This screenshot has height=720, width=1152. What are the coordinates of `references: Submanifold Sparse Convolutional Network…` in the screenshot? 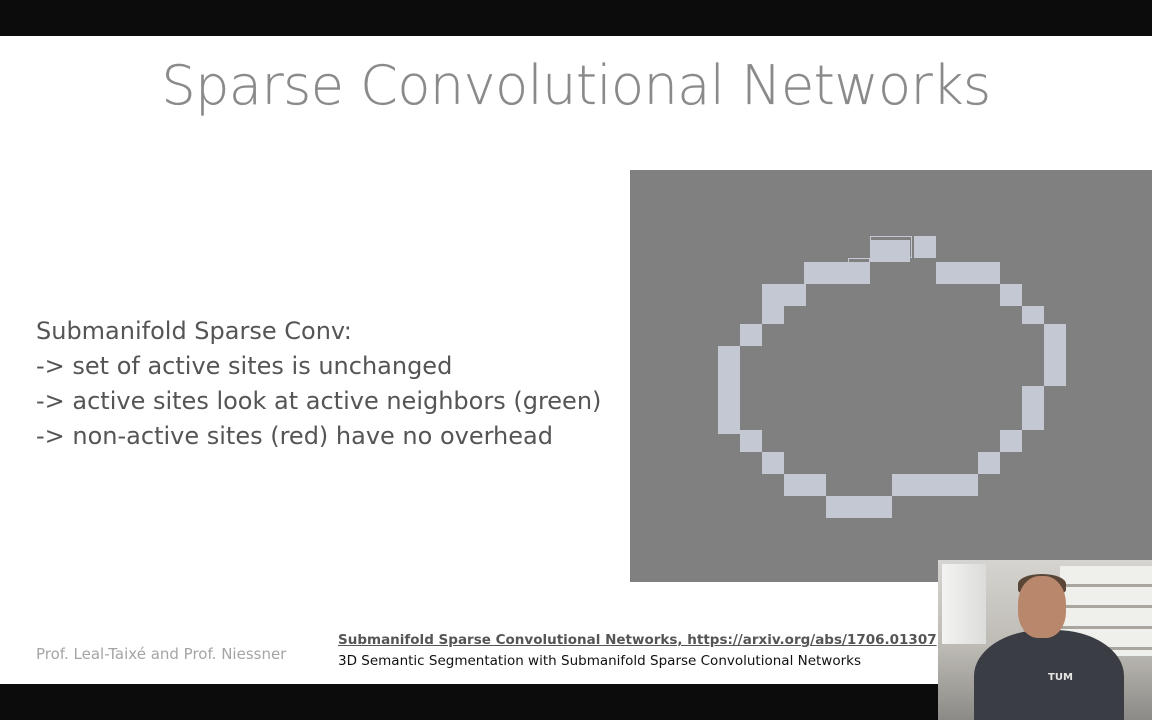 It's located at (638, 651).